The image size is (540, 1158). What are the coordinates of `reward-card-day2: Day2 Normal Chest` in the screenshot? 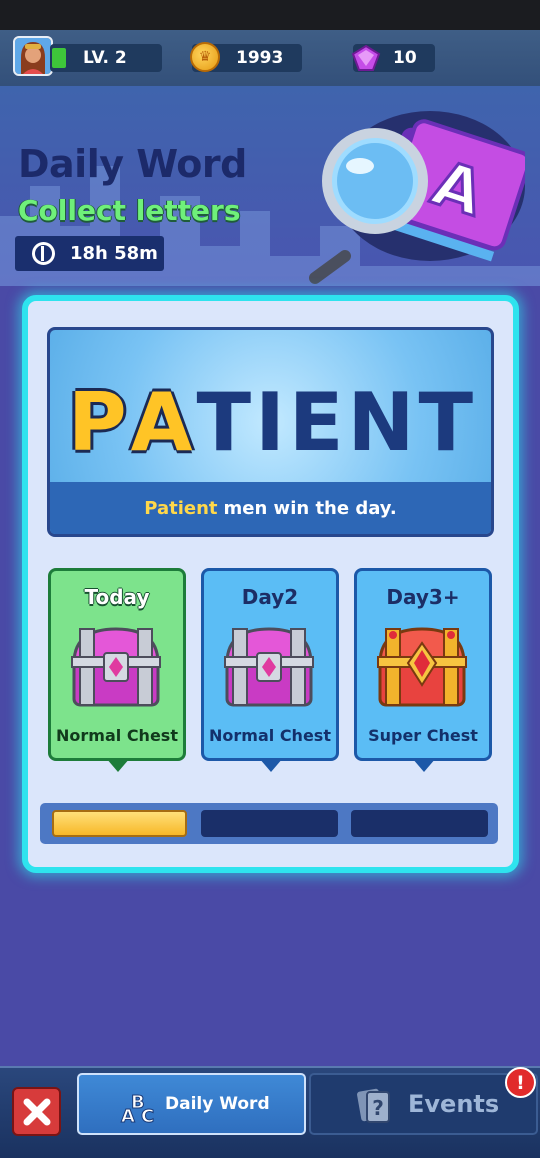 It's located at (270, 670).